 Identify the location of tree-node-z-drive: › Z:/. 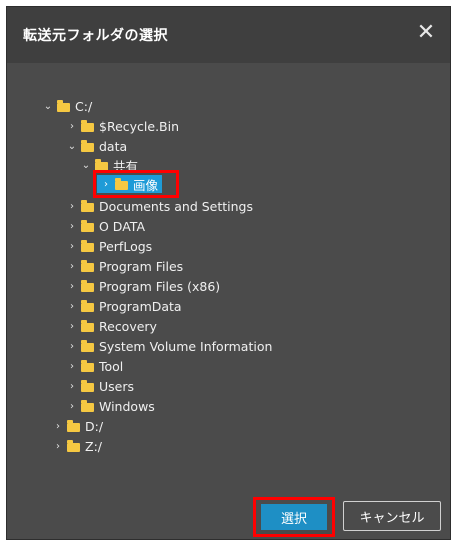
(77, 446).